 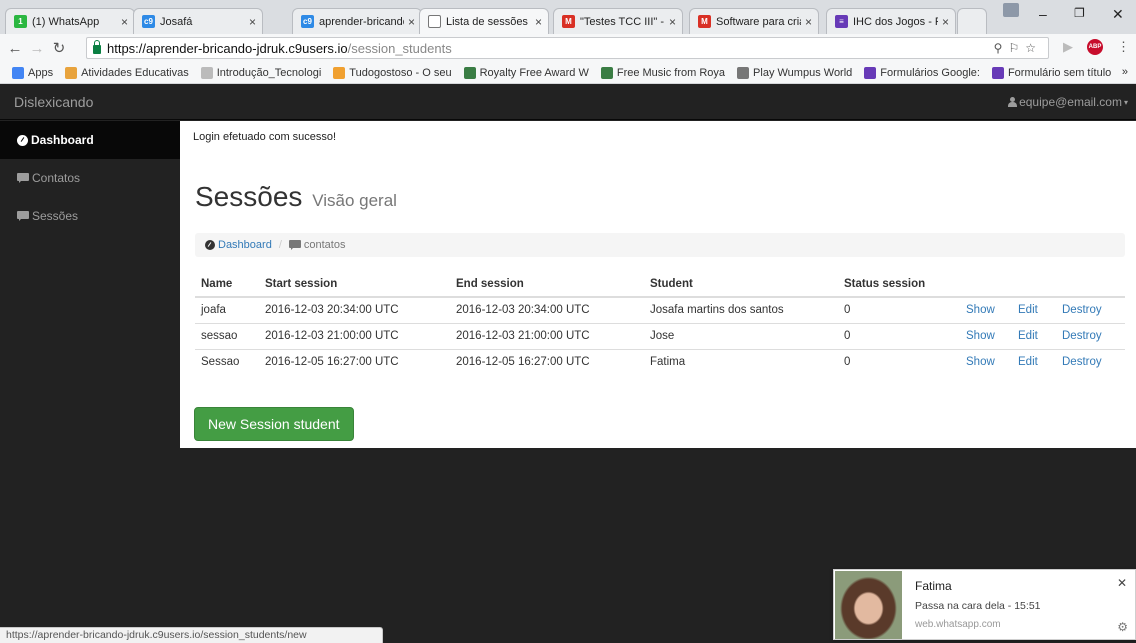 What do you see at coordinates (741, 284) in the screenshot?
I see `column-header: Student` at bounding box center [741, 284].